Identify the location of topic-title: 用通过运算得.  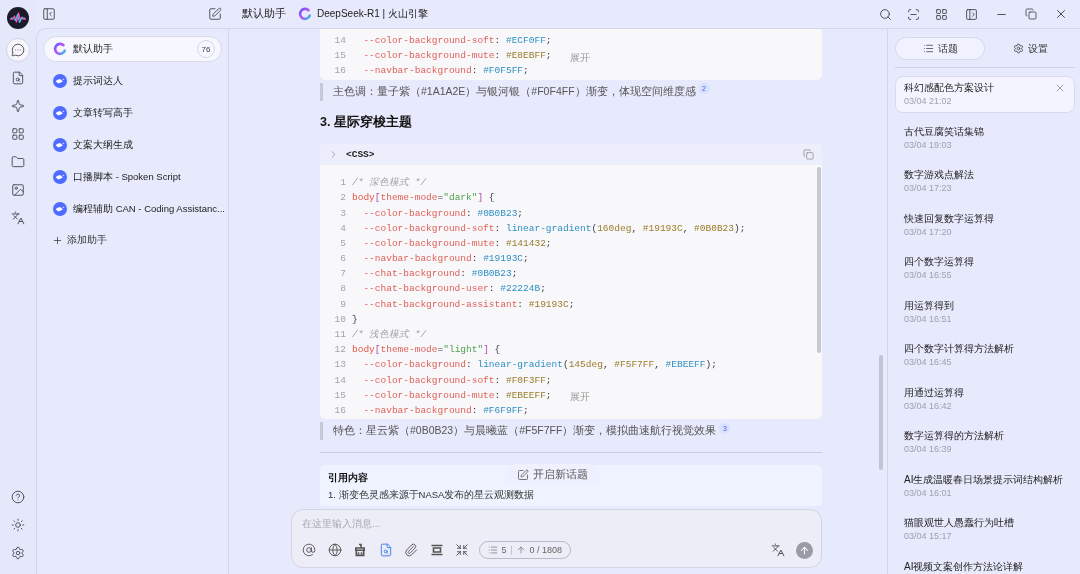
(934, 392).